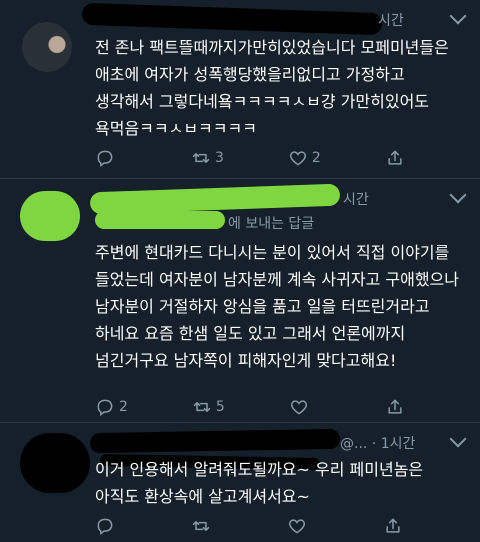 The width and height of the screenshot is (480, 542). I want to click on timestamp: @... · 1시간, so click(377, 443).